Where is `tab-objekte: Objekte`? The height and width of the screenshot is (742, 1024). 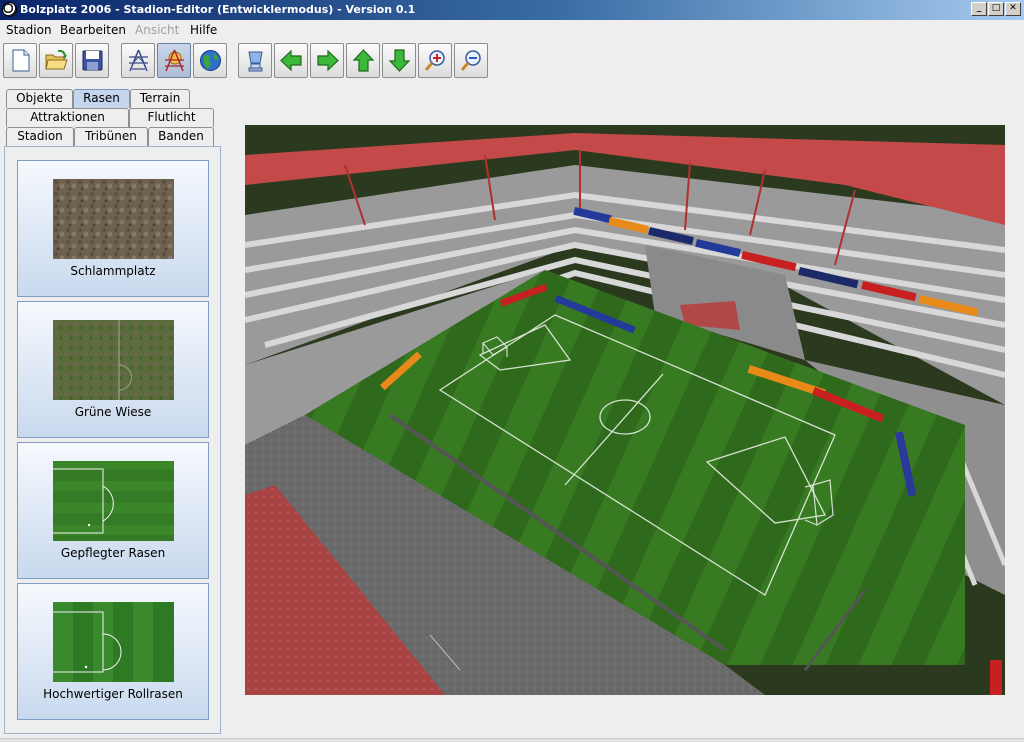 tab-objekte: Objekte is located at coordinates (39, 98).